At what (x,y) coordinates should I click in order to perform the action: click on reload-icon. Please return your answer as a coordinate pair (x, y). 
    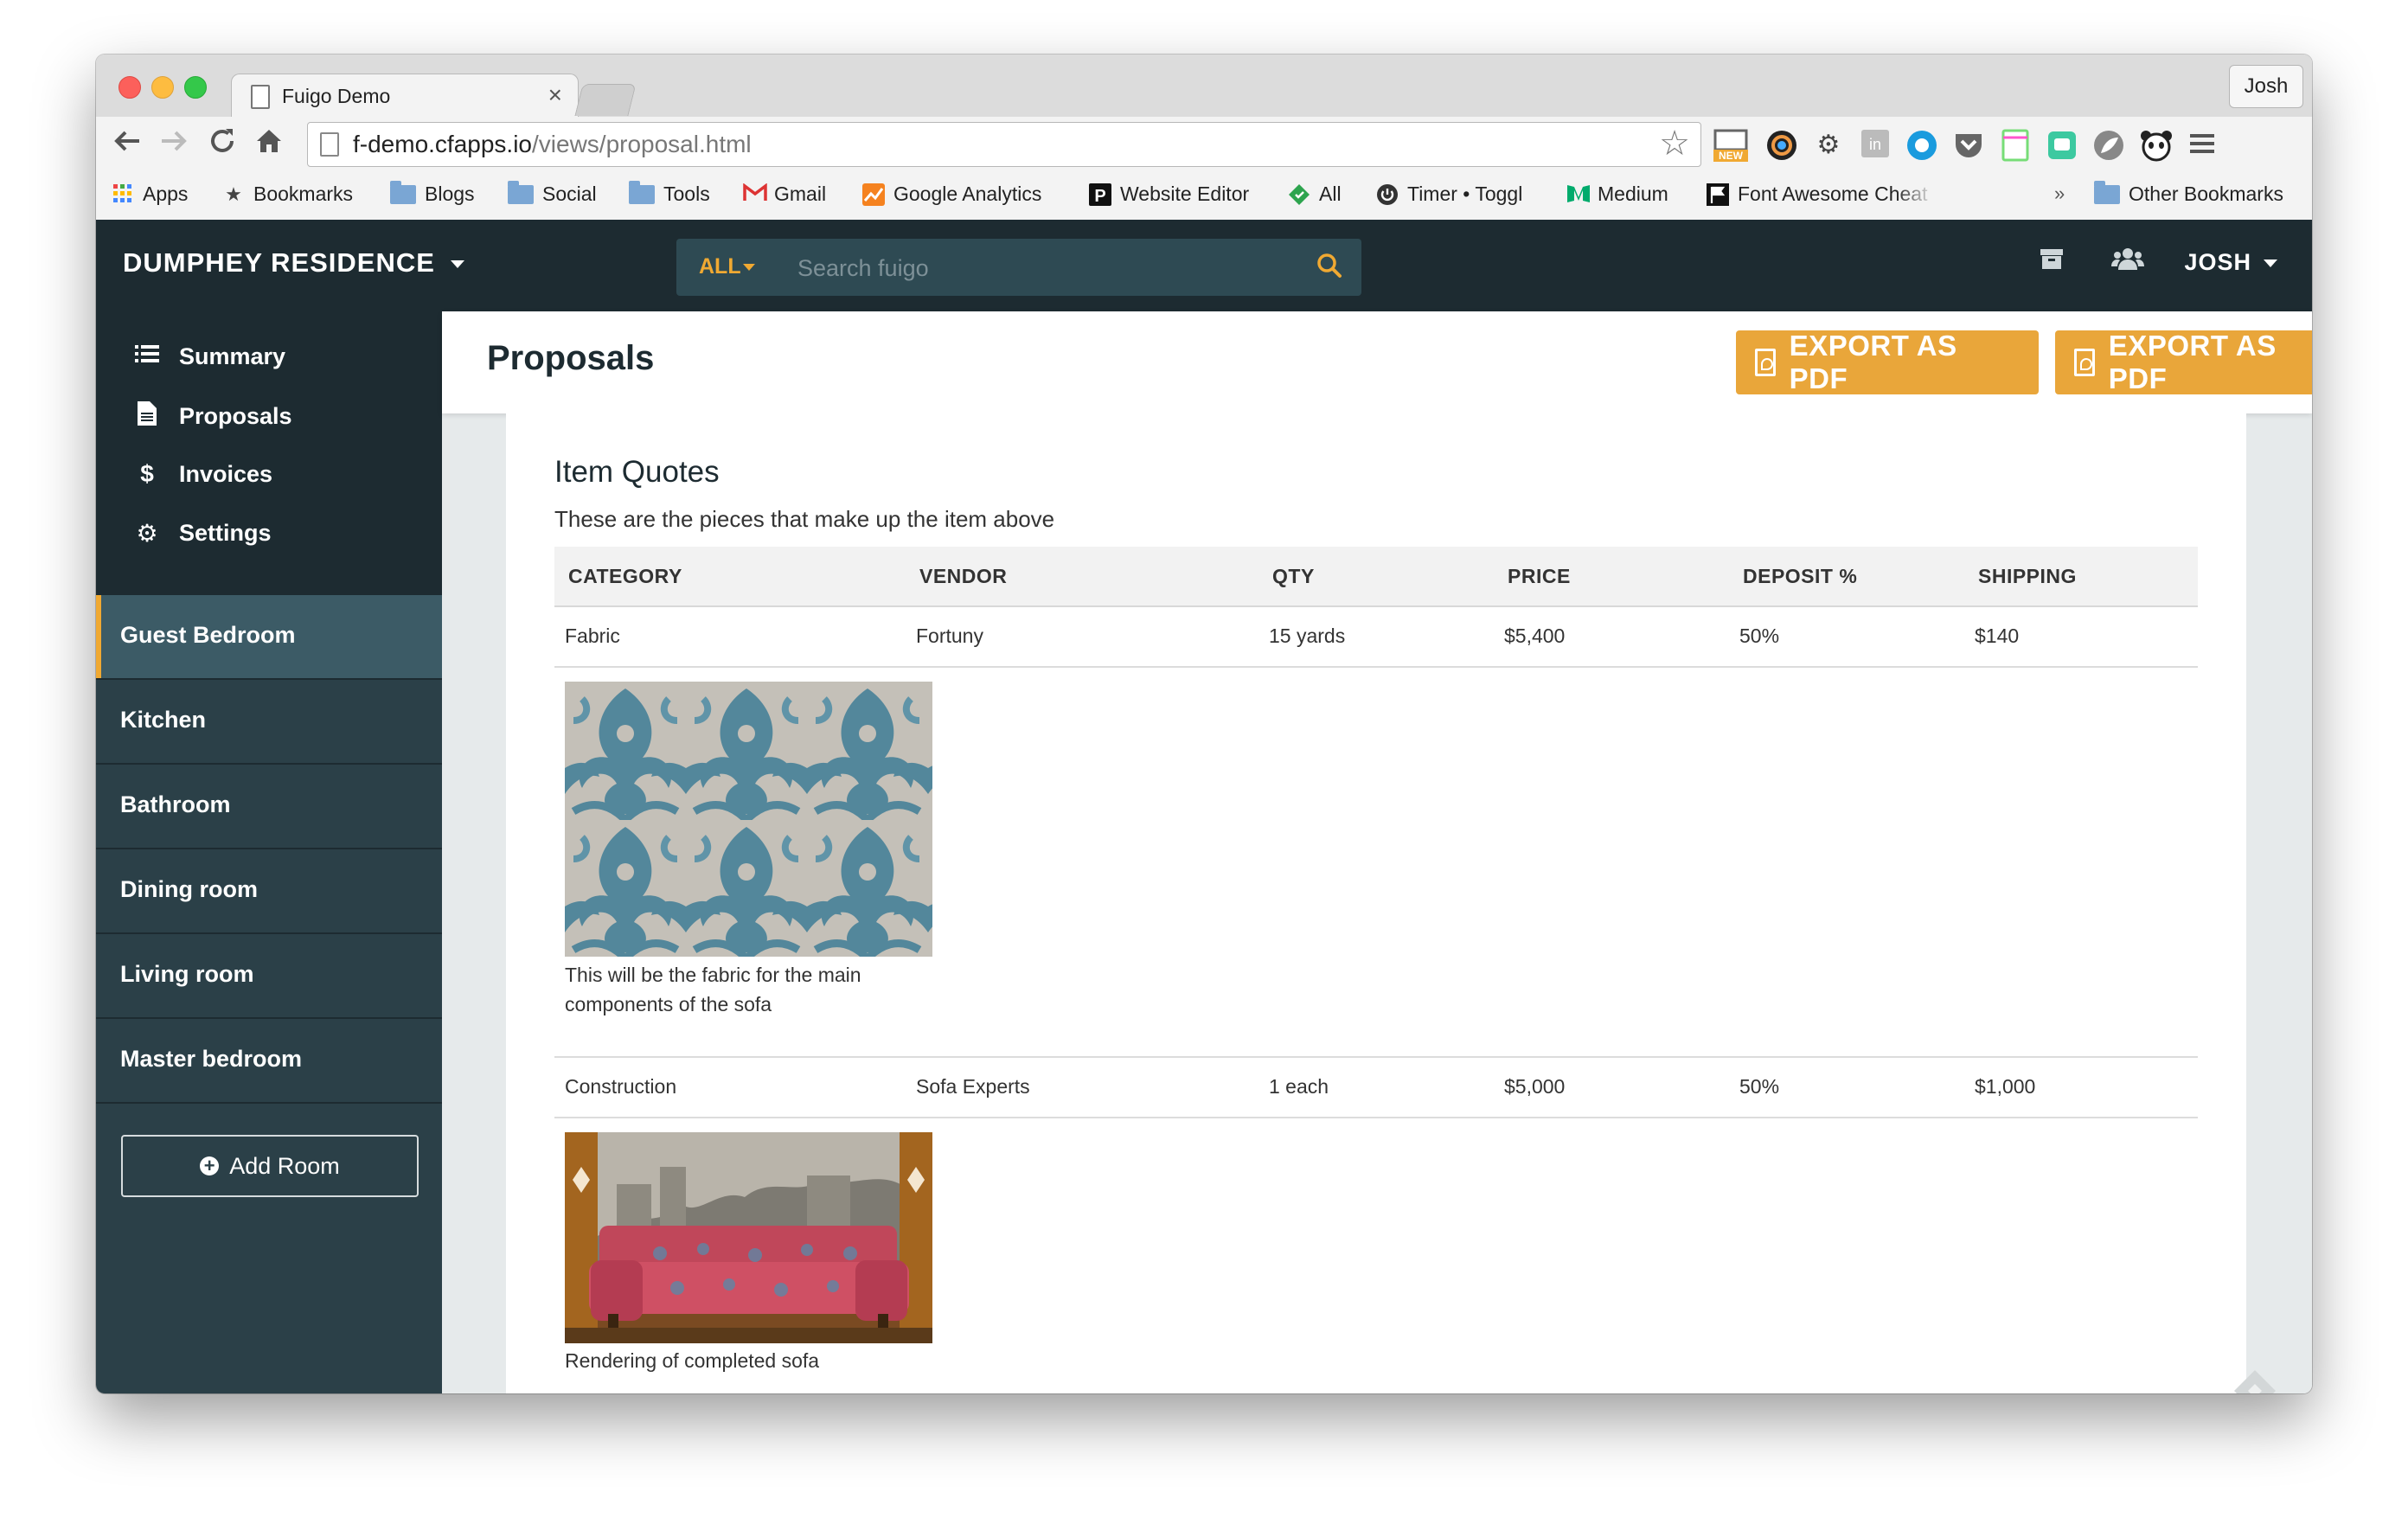
    Looking at the image, I should click on (222, 145).